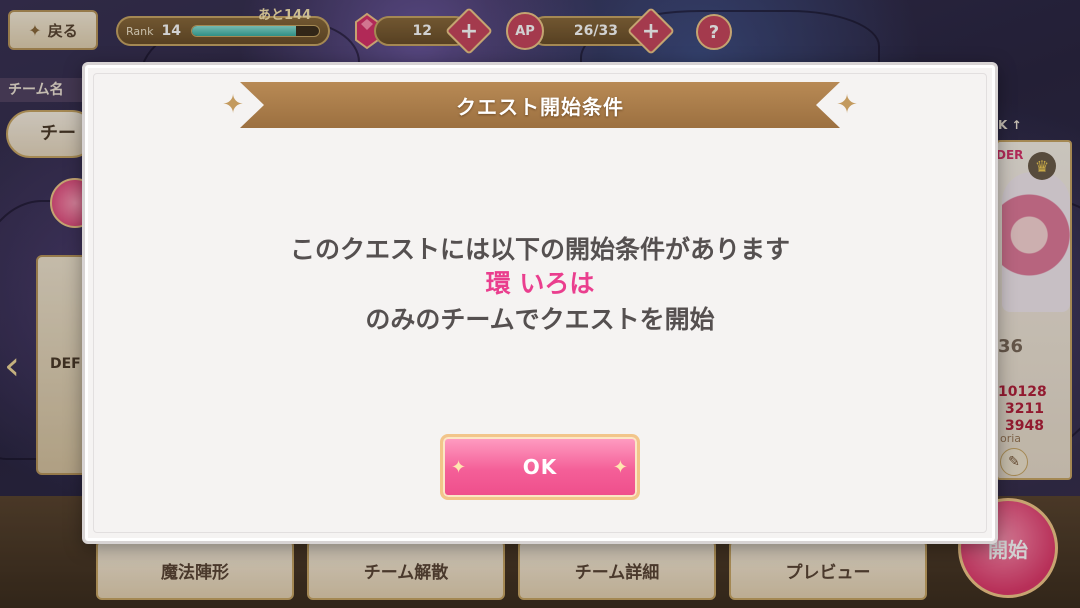 The image size is (1080, 608). I want to click on ok-button: ✦ OK ✦, so click(540, 467).